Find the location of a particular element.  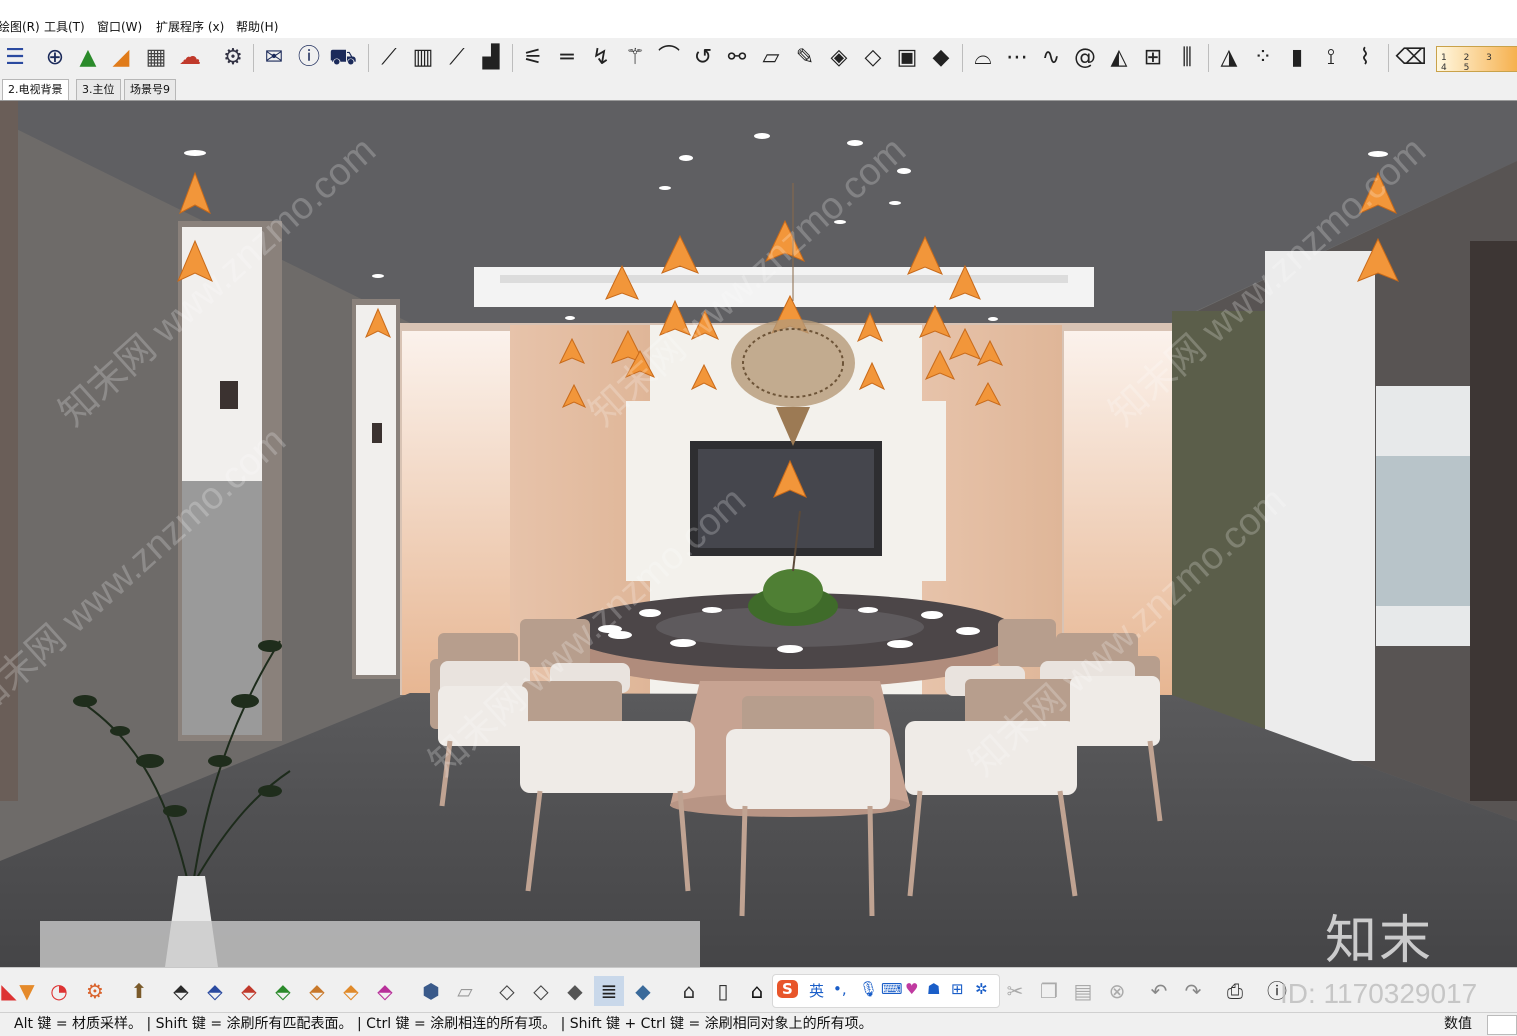

spiral-icon: ↺ is located at coordinates (703, 58).